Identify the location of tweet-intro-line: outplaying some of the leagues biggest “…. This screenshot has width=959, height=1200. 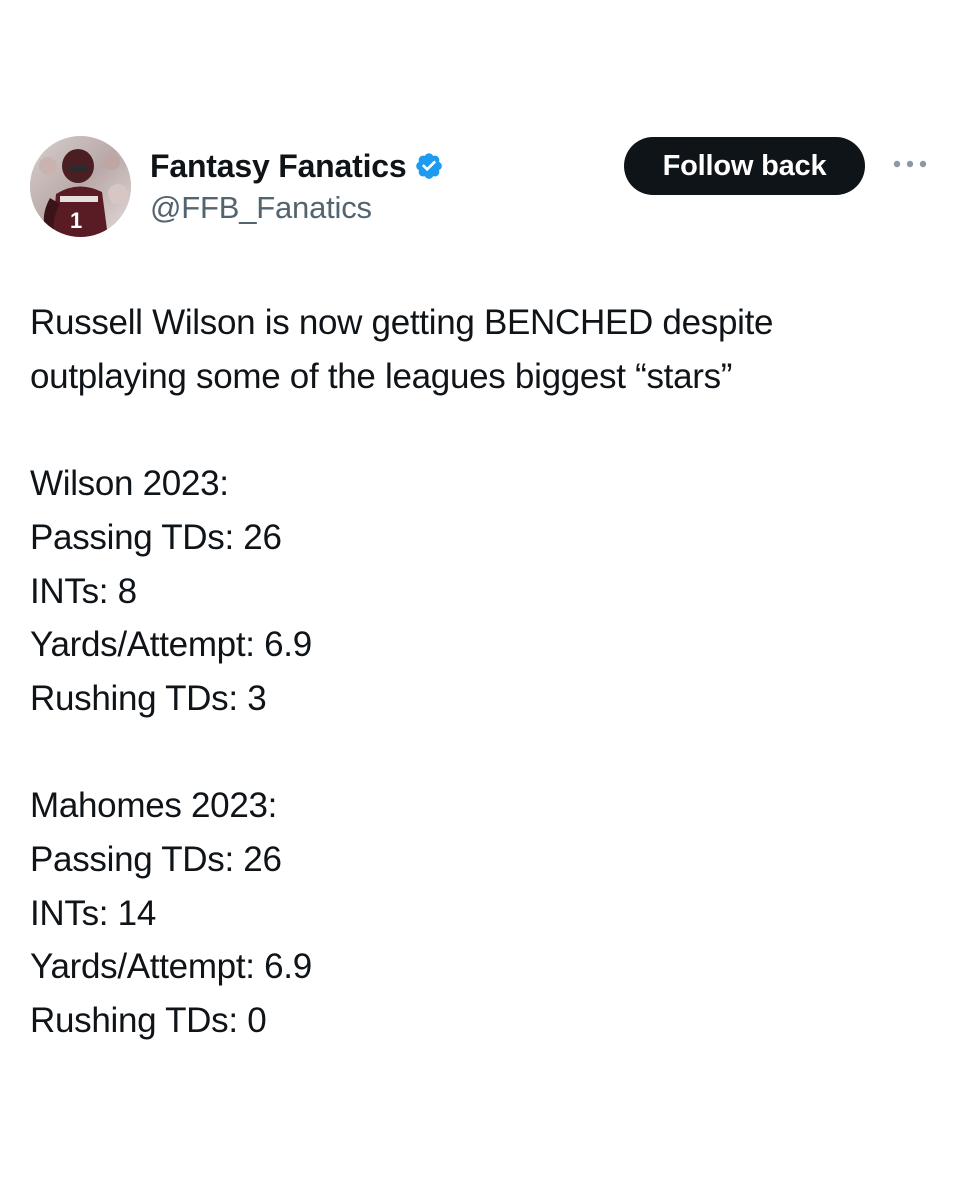
(381, 376).